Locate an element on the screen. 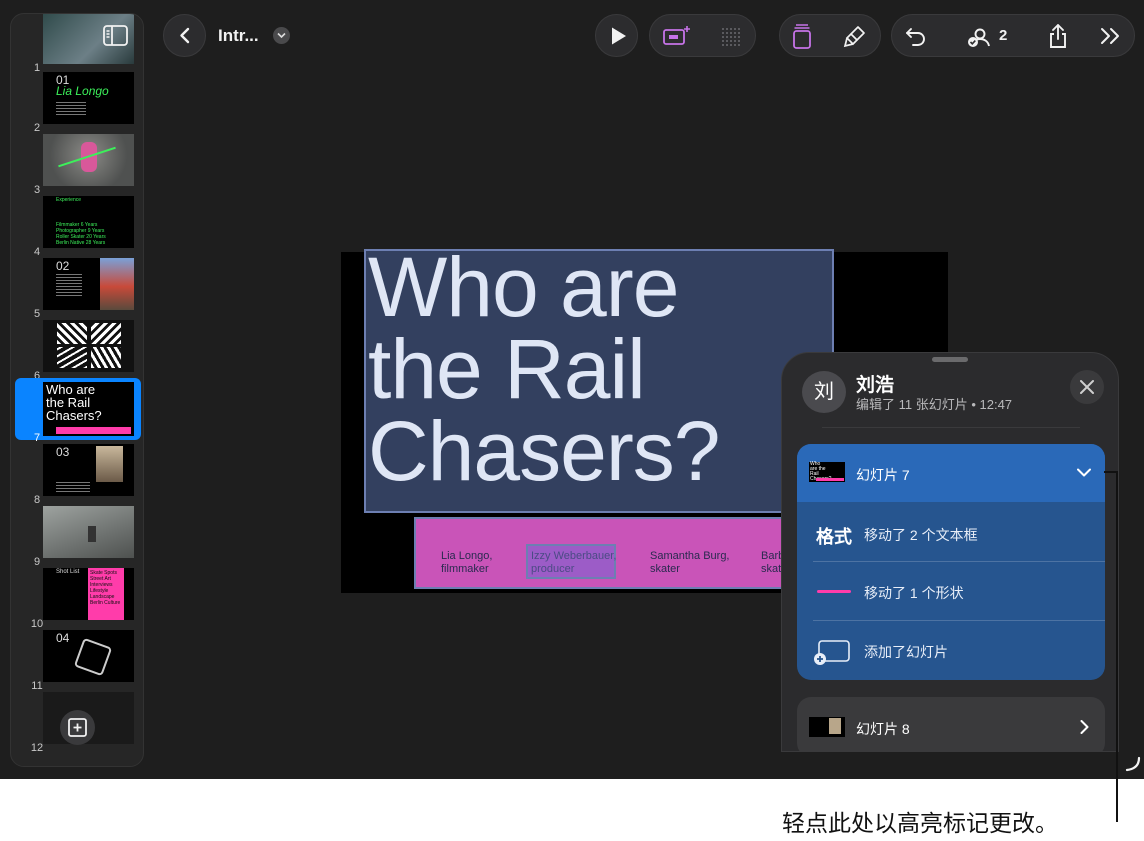 The height and width of the screenshot is (841, 1144). play-button is located at coordinates (616, 35).